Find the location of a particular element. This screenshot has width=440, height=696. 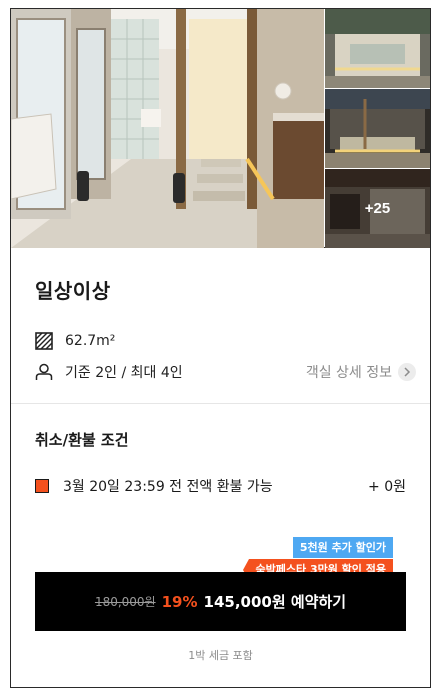

more-photos-count: +25 is located at coordinates (377, 208).